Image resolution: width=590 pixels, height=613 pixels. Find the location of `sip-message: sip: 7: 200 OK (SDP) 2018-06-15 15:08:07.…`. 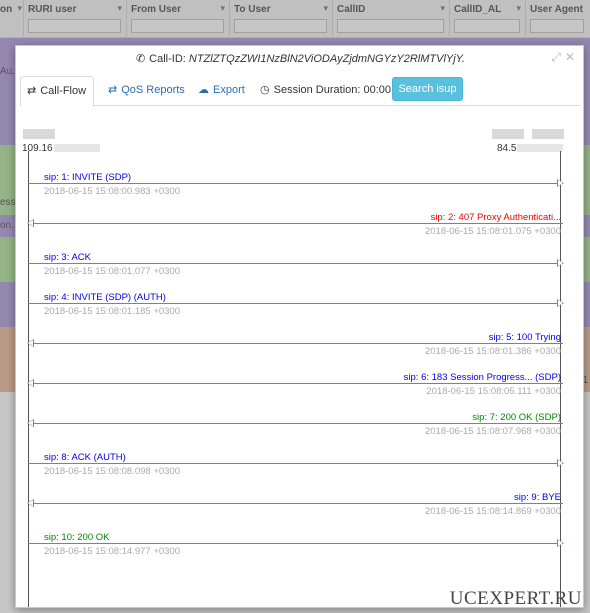

sip-message: sip: 7: 200 OK (SDP) 2018-06-15 15:08:07.… is located at coordinates (295, 423).